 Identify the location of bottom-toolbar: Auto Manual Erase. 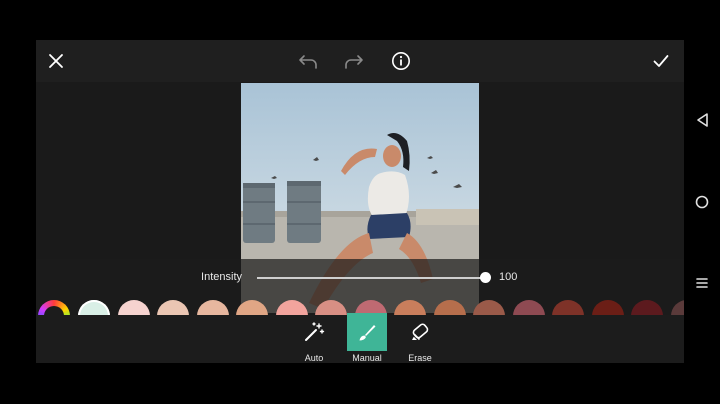
(360, 338).